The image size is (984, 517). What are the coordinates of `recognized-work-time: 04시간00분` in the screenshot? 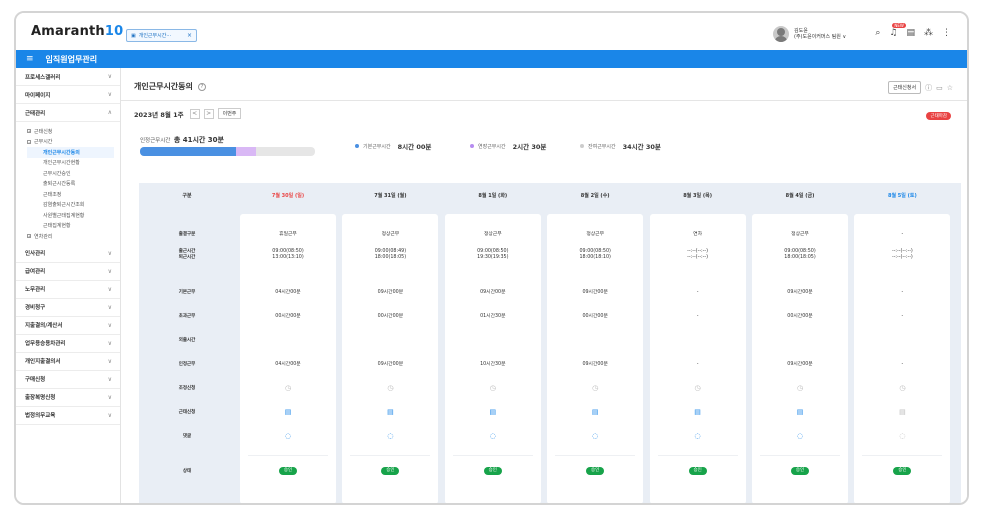 It's located at (288, 364).